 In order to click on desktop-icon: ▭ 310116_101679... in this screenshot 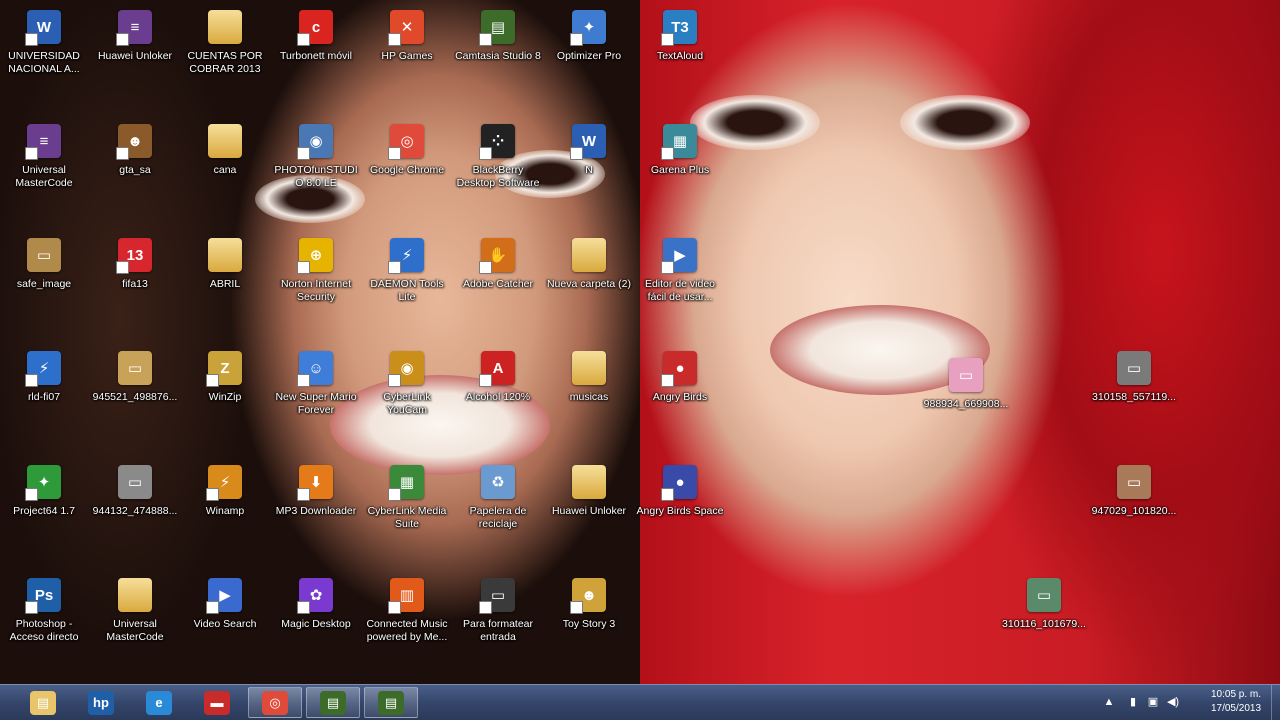, I will do `click(1044, 620)`.